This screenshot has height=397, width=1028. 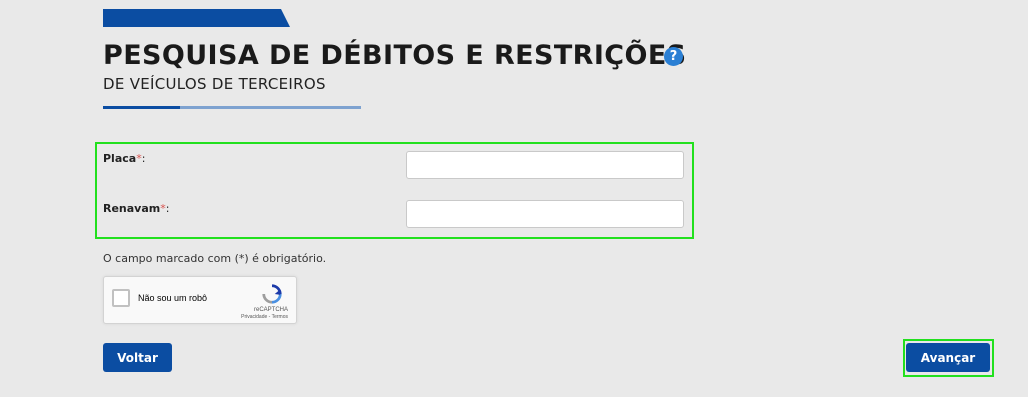 What do you see at coordinates (545, 214) in the screenshot?
I see `renavam-input` at bounding box center [545, 214].